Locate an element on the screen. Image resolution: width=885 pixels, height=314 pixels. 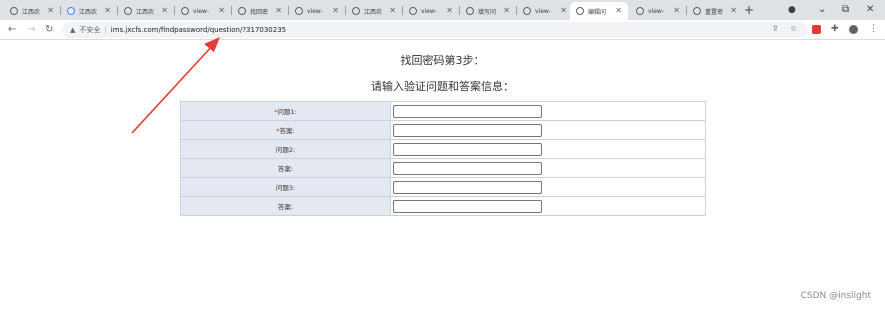
star-icon: ☆ is located at coordinates (793, 29).